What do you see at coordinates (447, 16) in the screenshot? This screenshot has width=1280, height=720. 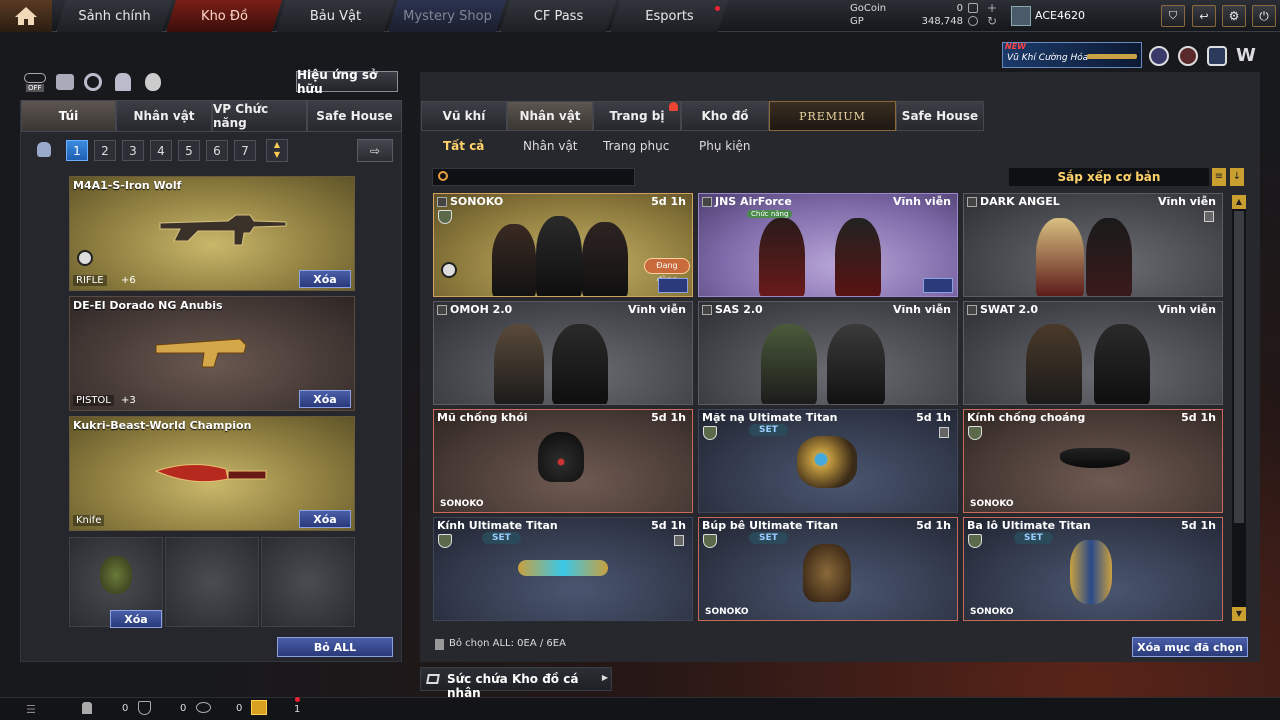 I see `nav-tab-mystery-shop: Mystery Shop` at bounding box center [447, 16].